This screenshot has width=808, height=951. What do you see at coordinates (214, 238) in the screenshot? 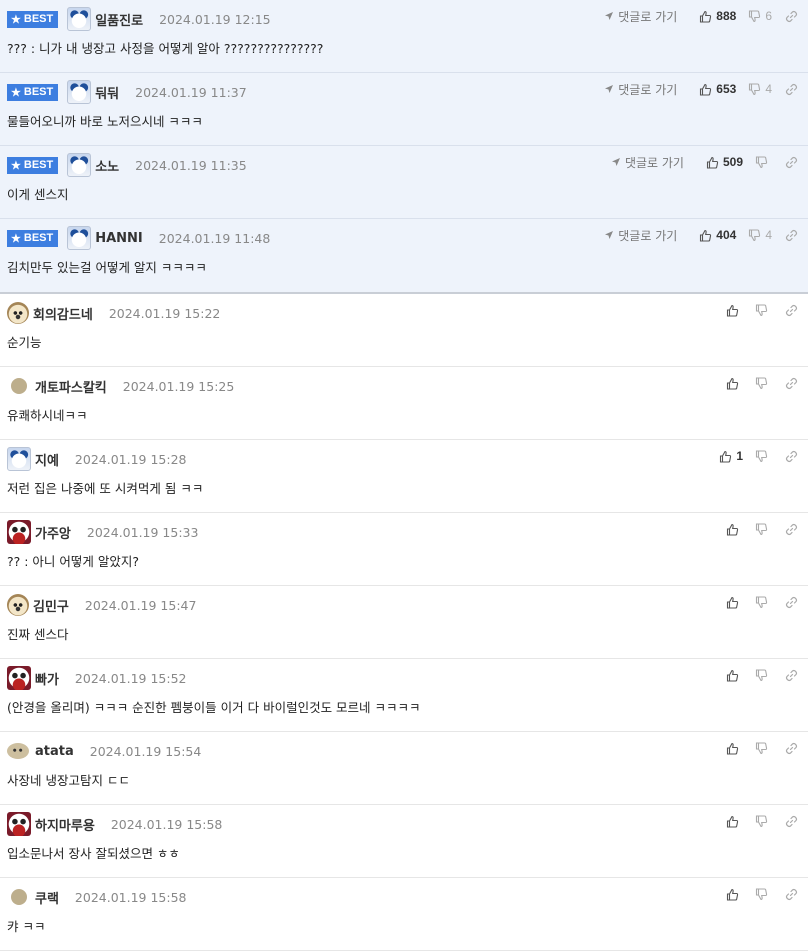
I see `comment-date: 2024.01.19 11:48` at bounding box center [214, 238].